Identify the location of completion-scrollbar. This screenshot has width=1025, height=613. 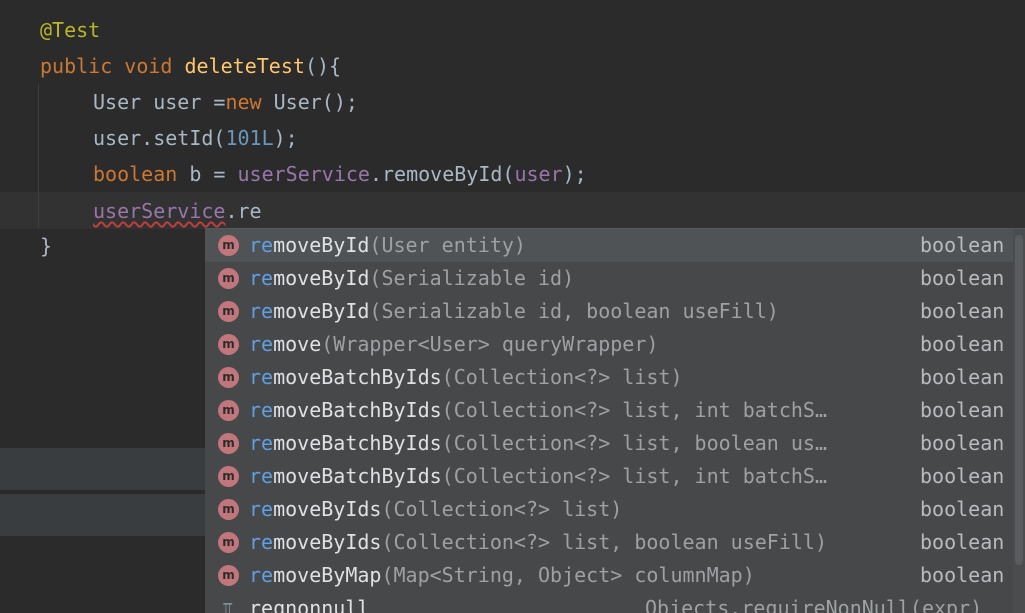
(1019, 421).